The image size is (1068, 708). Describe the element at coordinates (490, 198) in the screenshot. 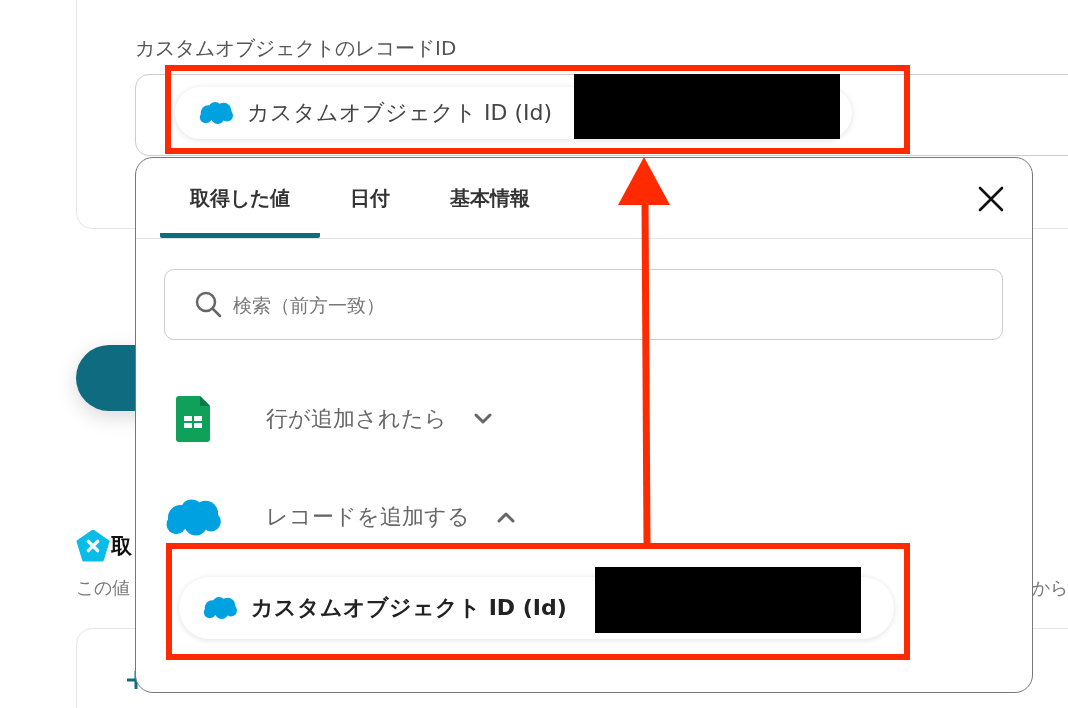

I see `tab: 基本情報` at that location.